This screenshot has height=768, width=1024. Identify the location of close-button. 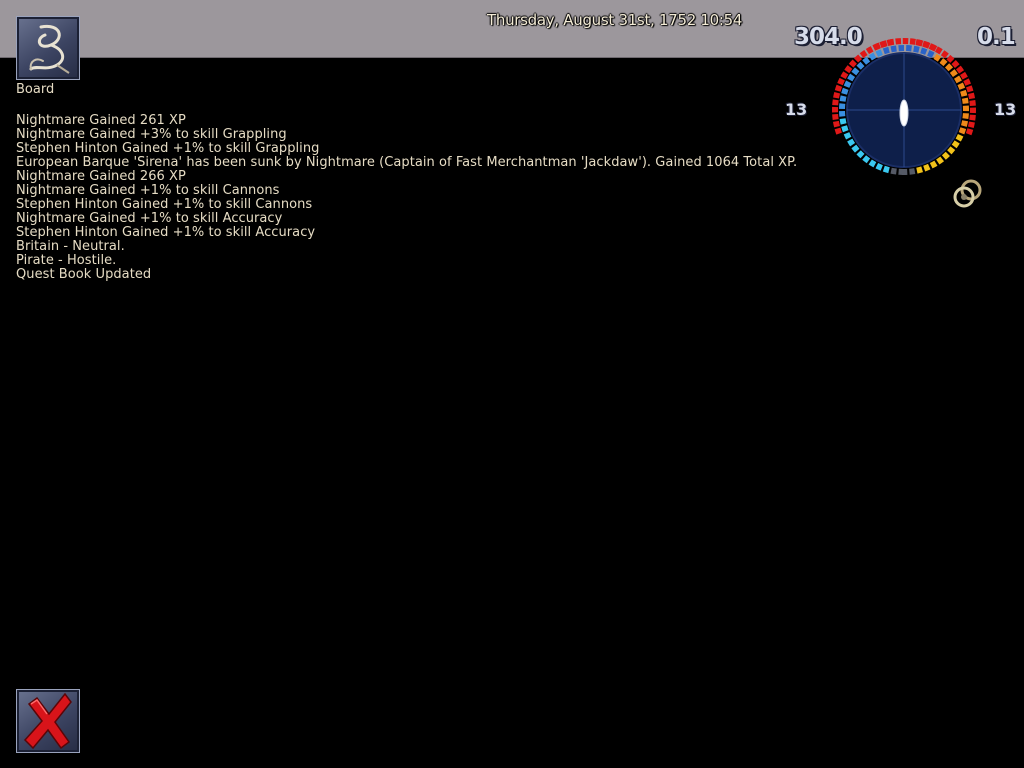
(48, 721).